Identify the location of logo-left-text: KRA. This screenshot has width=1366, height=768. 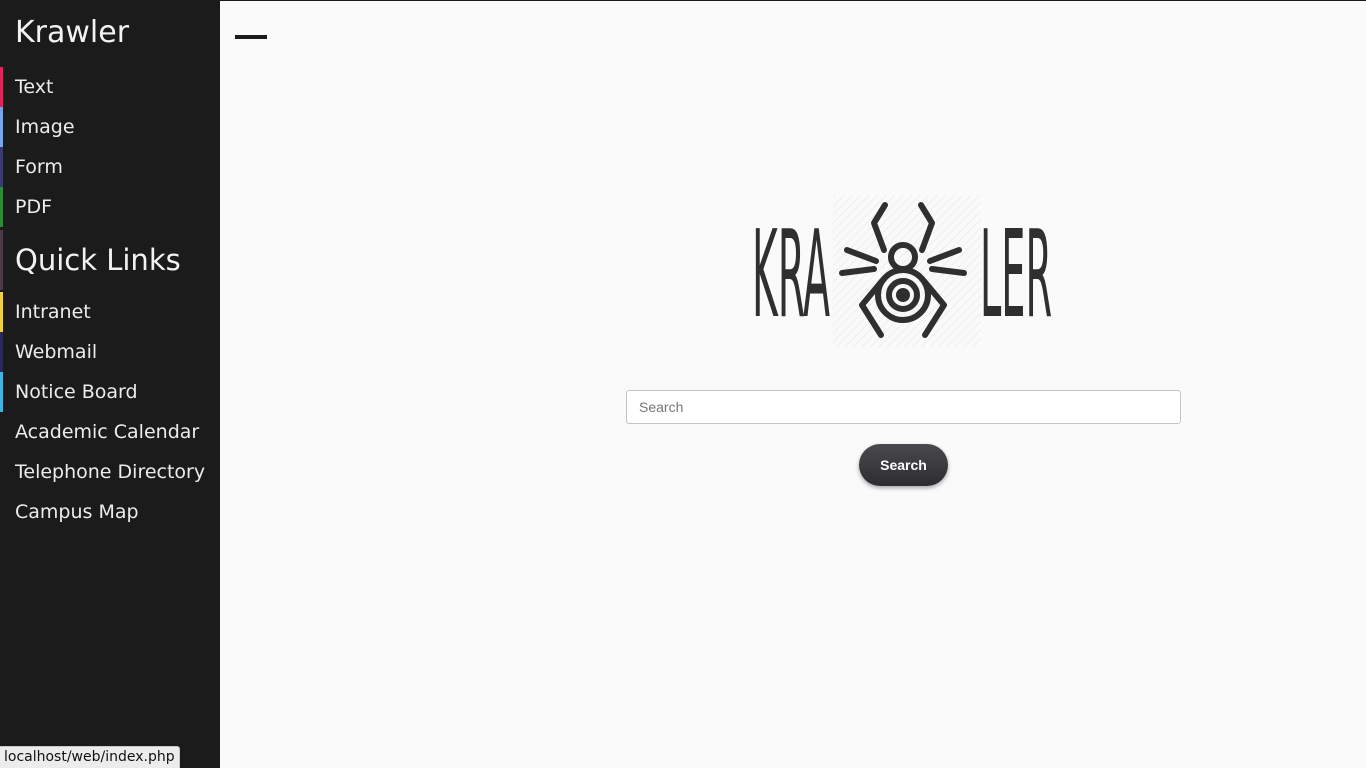
(791, 275).